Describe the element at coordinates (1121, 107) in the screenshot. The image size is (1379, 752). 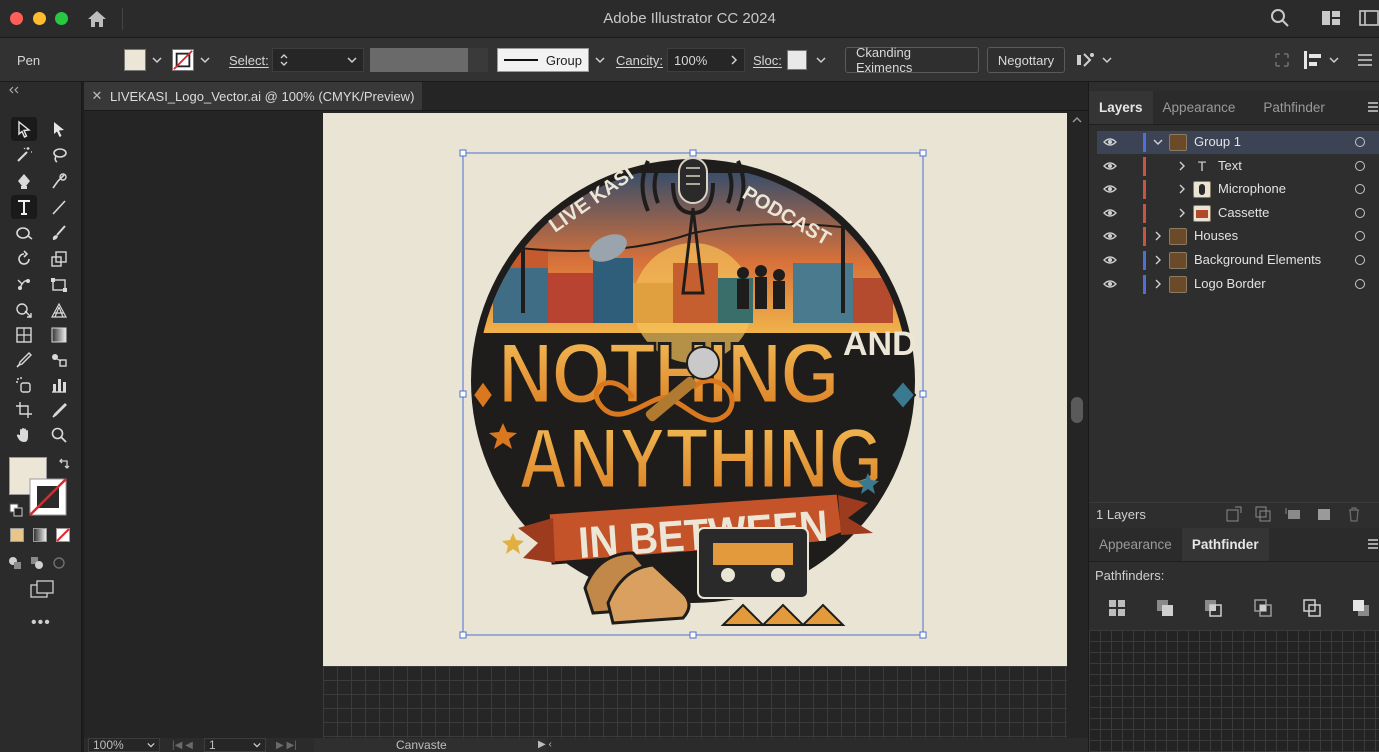
I see `tab-layers: Layers` at that location.